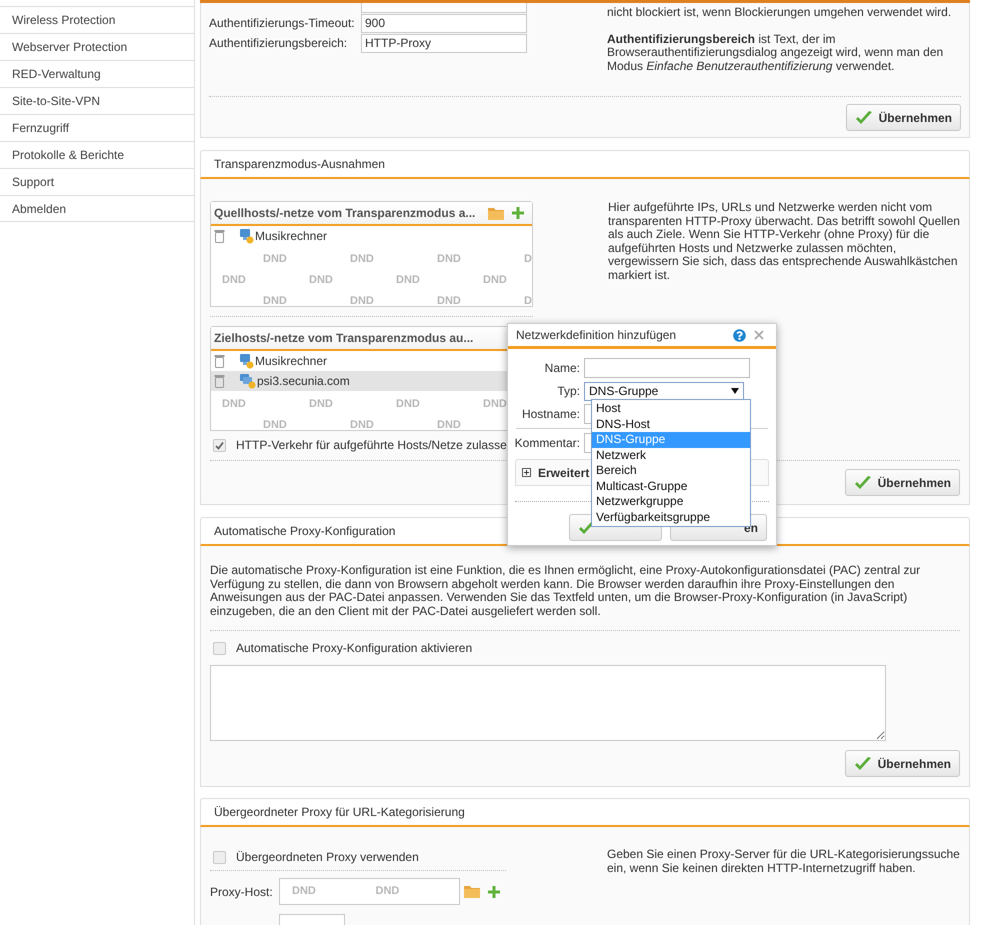 This screenshot has height=925, width=986. What do you see at coordinates (671, 455) in the screenshot?
I see `dropdown-option: Netzwerk` at bounding box center [671, 455].